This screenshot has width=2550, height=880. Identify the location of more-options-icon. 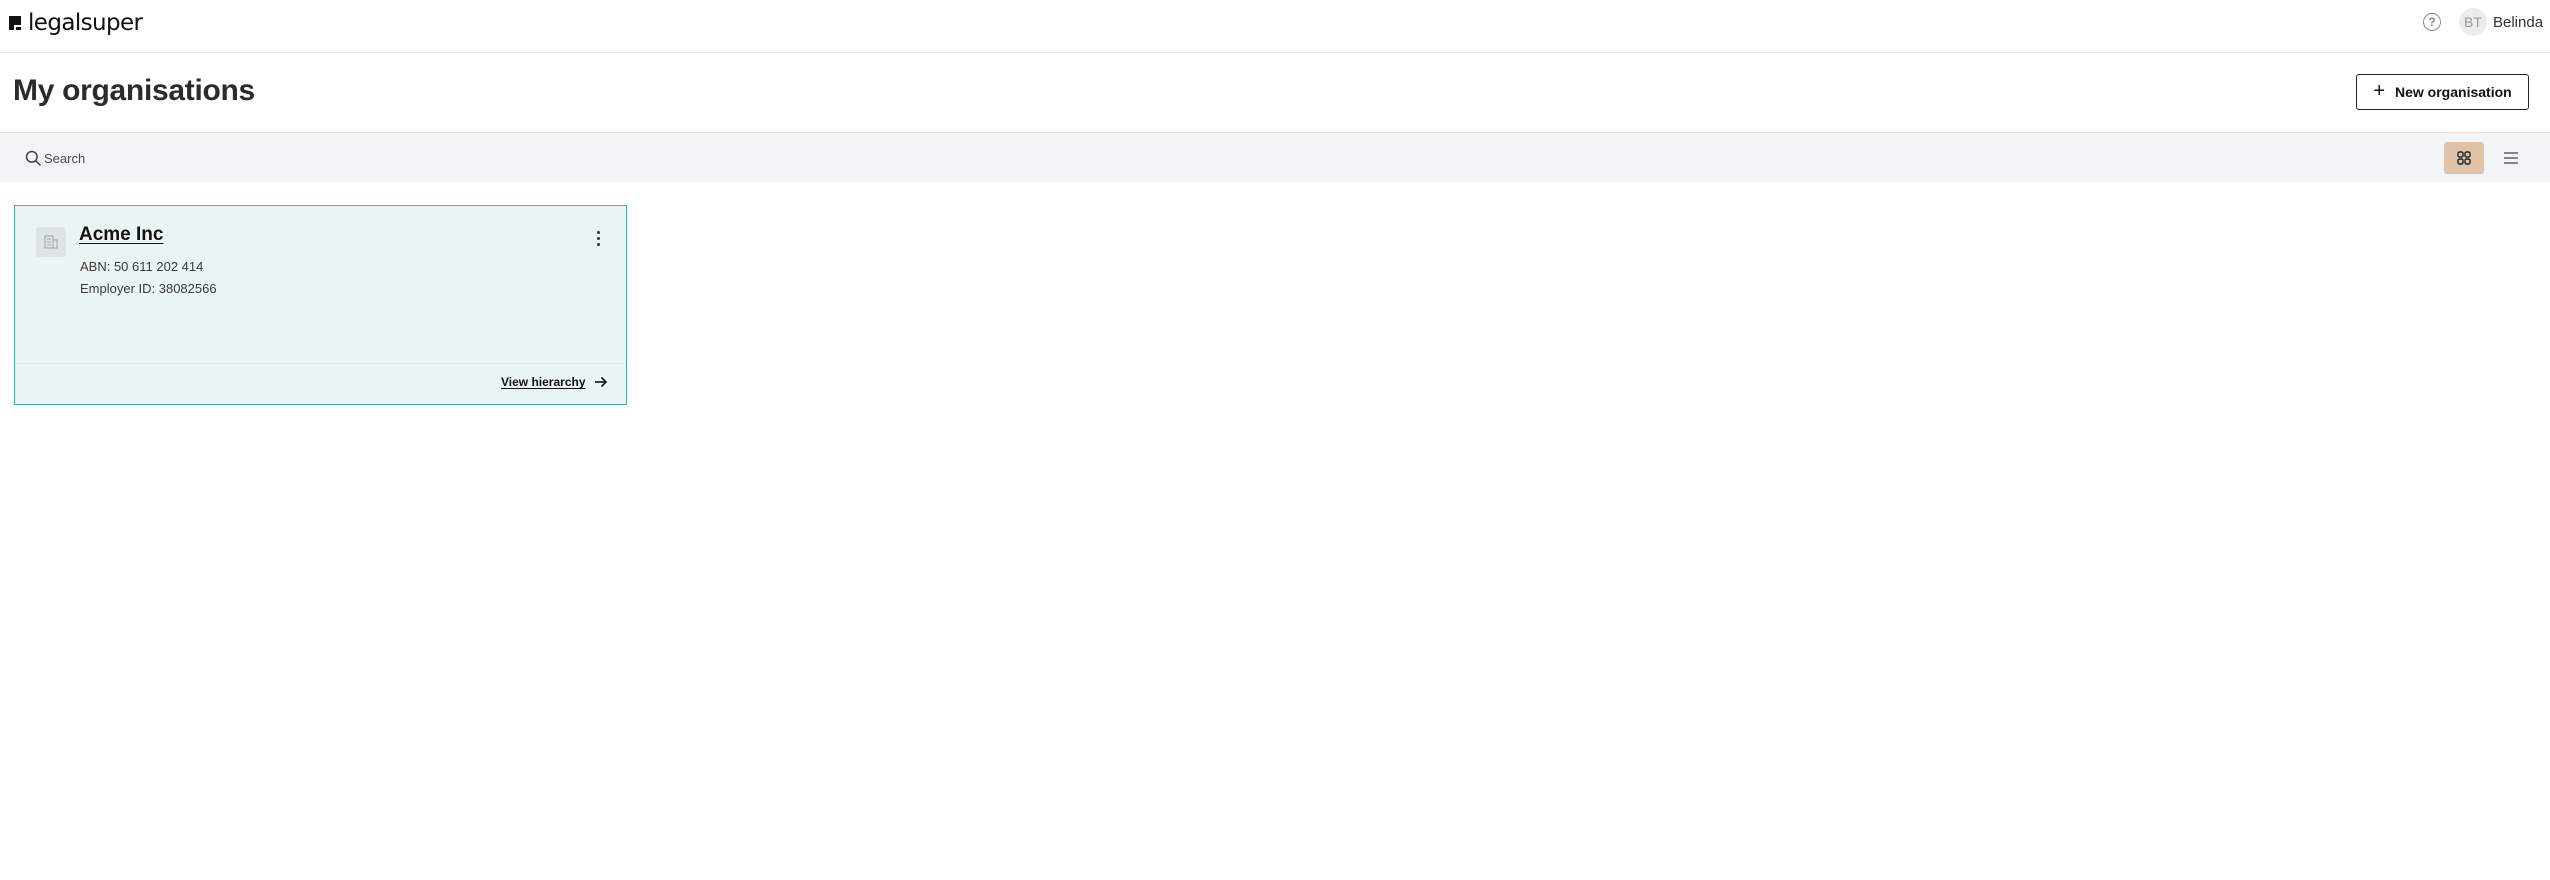
(598, 238).